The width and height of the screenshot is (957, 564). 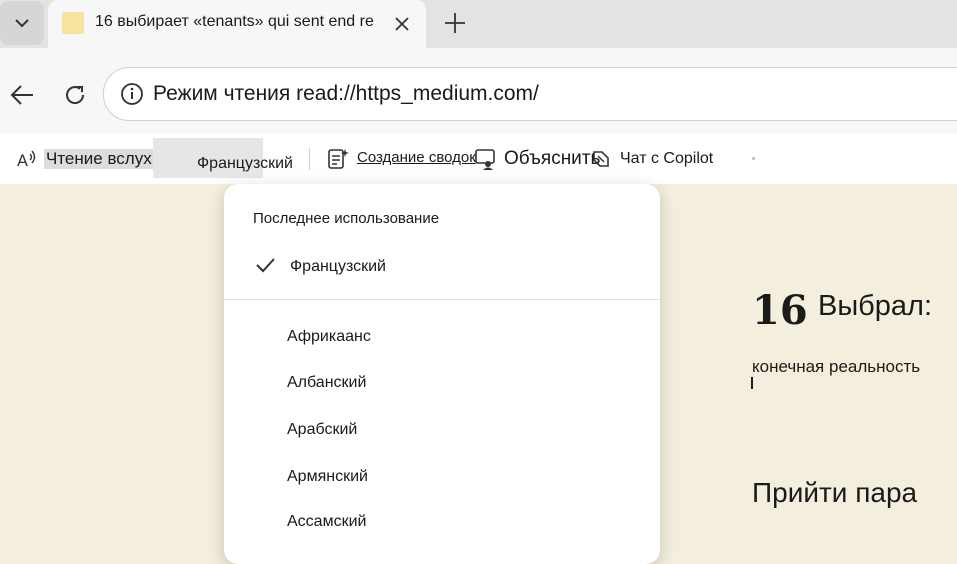 I want to click on close-icon, so click(x=402, y=24).